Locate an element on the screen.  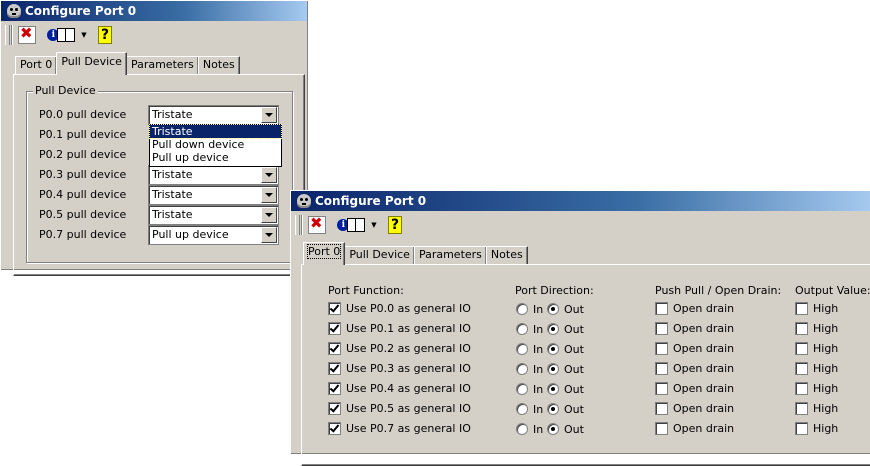
pull-device-dropdown-list: Tristate Pull down device Pull up device is located at coordinates (215, 145).